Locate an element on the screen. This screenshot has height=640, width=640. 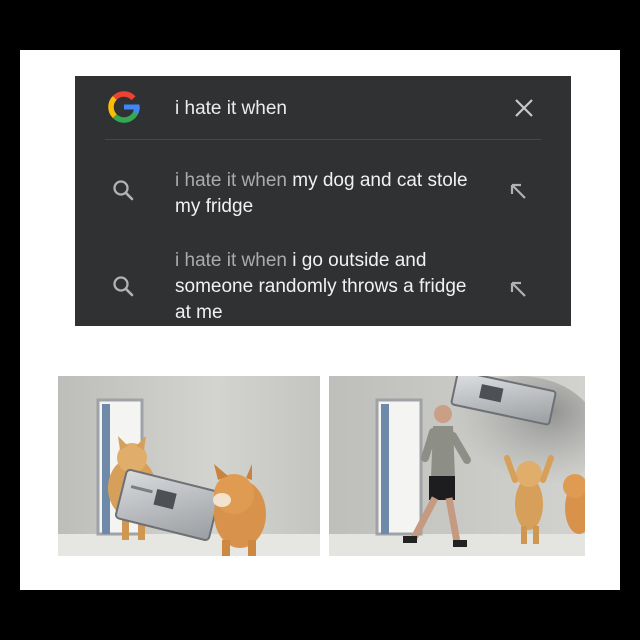
dog-cat-fridge-illustration is located at coordinates (189, 466).